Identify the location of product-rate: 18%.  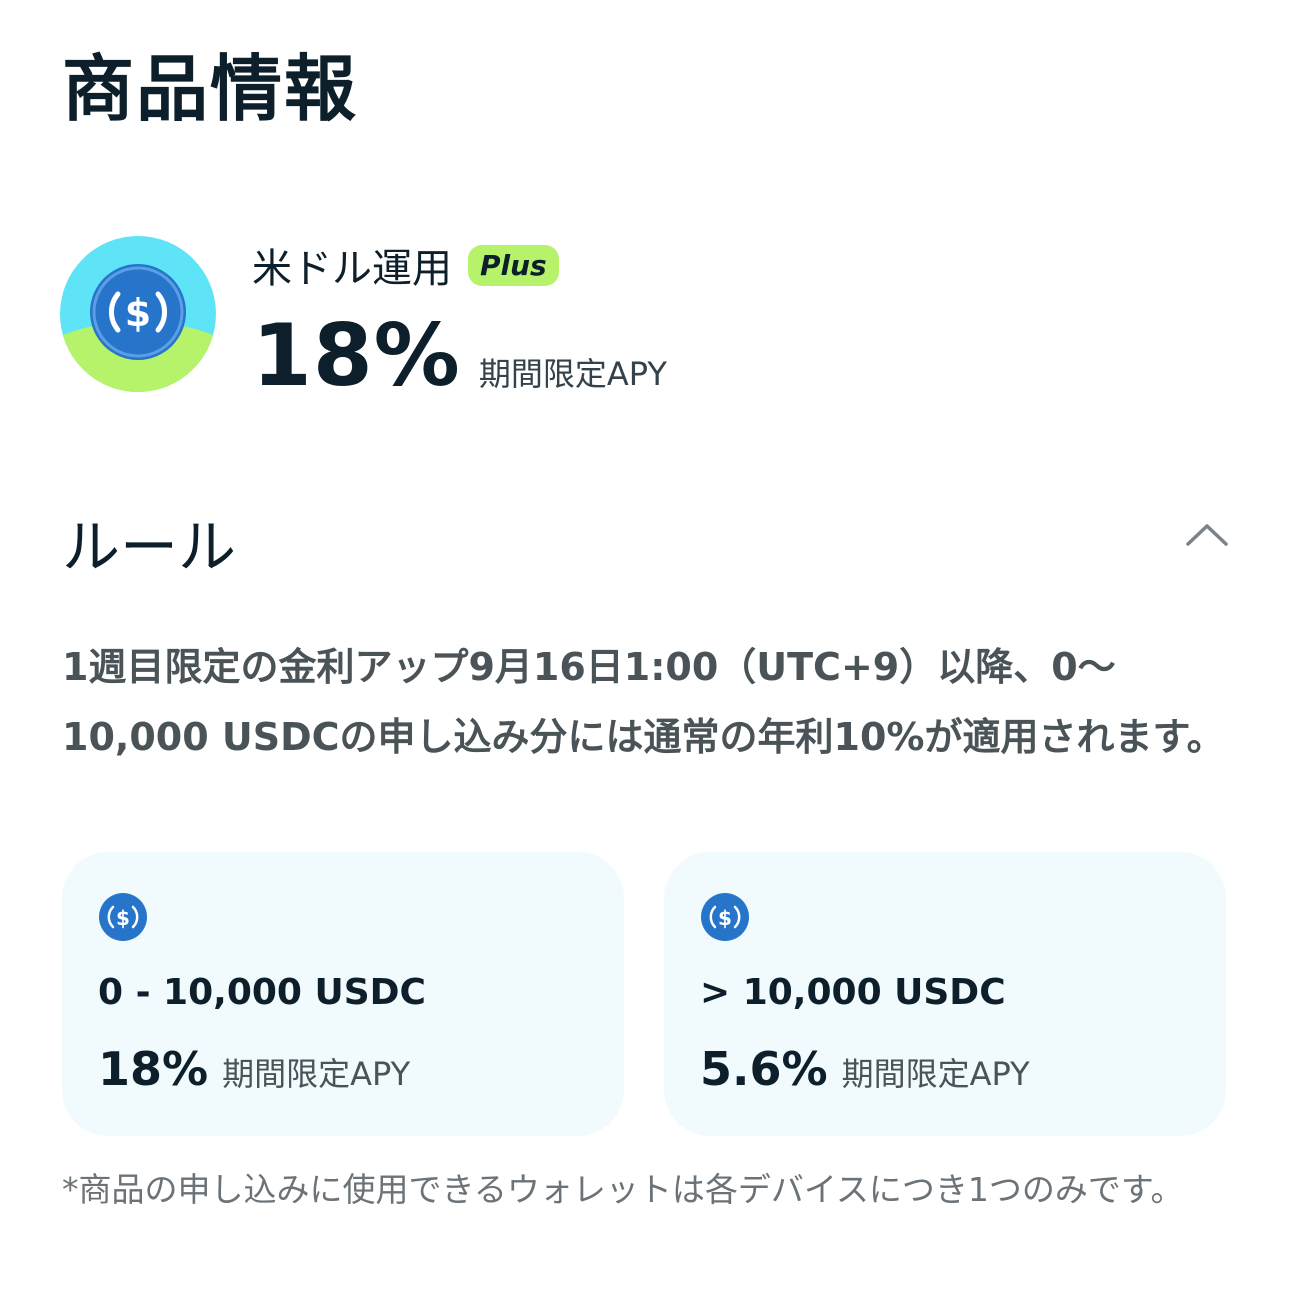
(356, 356).